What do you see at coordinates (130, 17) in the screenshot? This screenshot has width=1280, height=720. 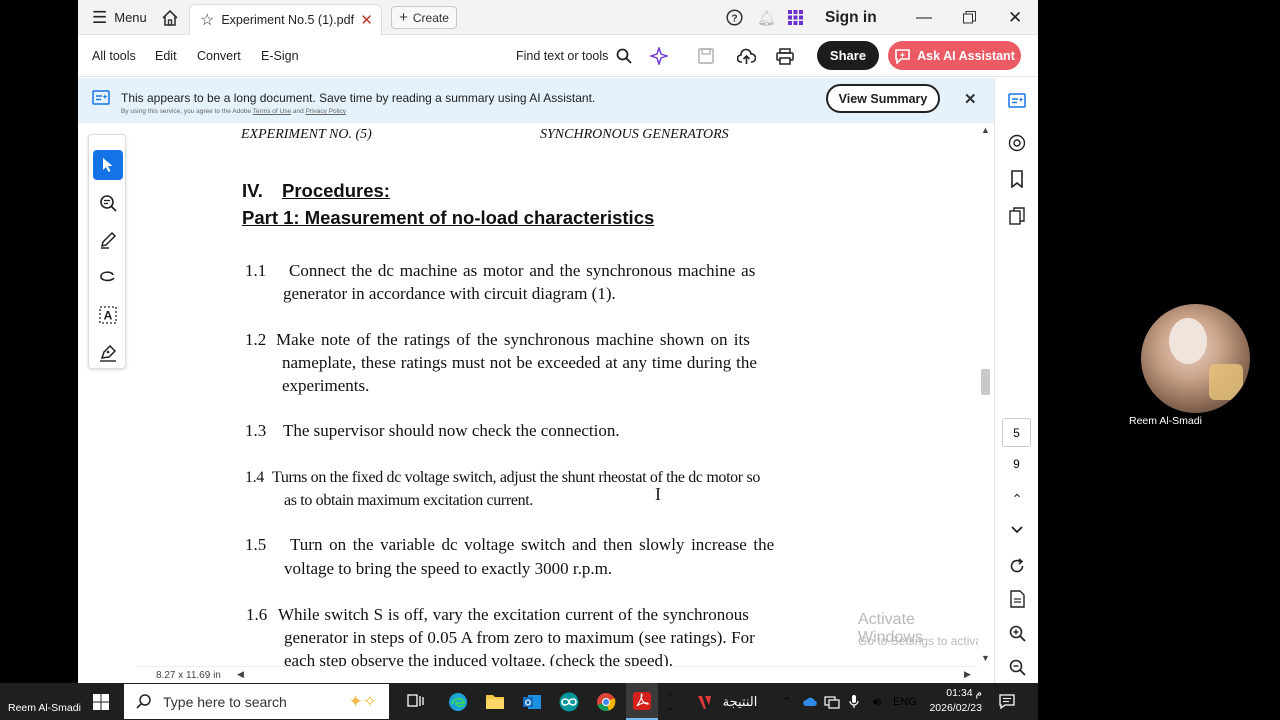 I see `menu-label: Menu` at bounding box center [130, 17].